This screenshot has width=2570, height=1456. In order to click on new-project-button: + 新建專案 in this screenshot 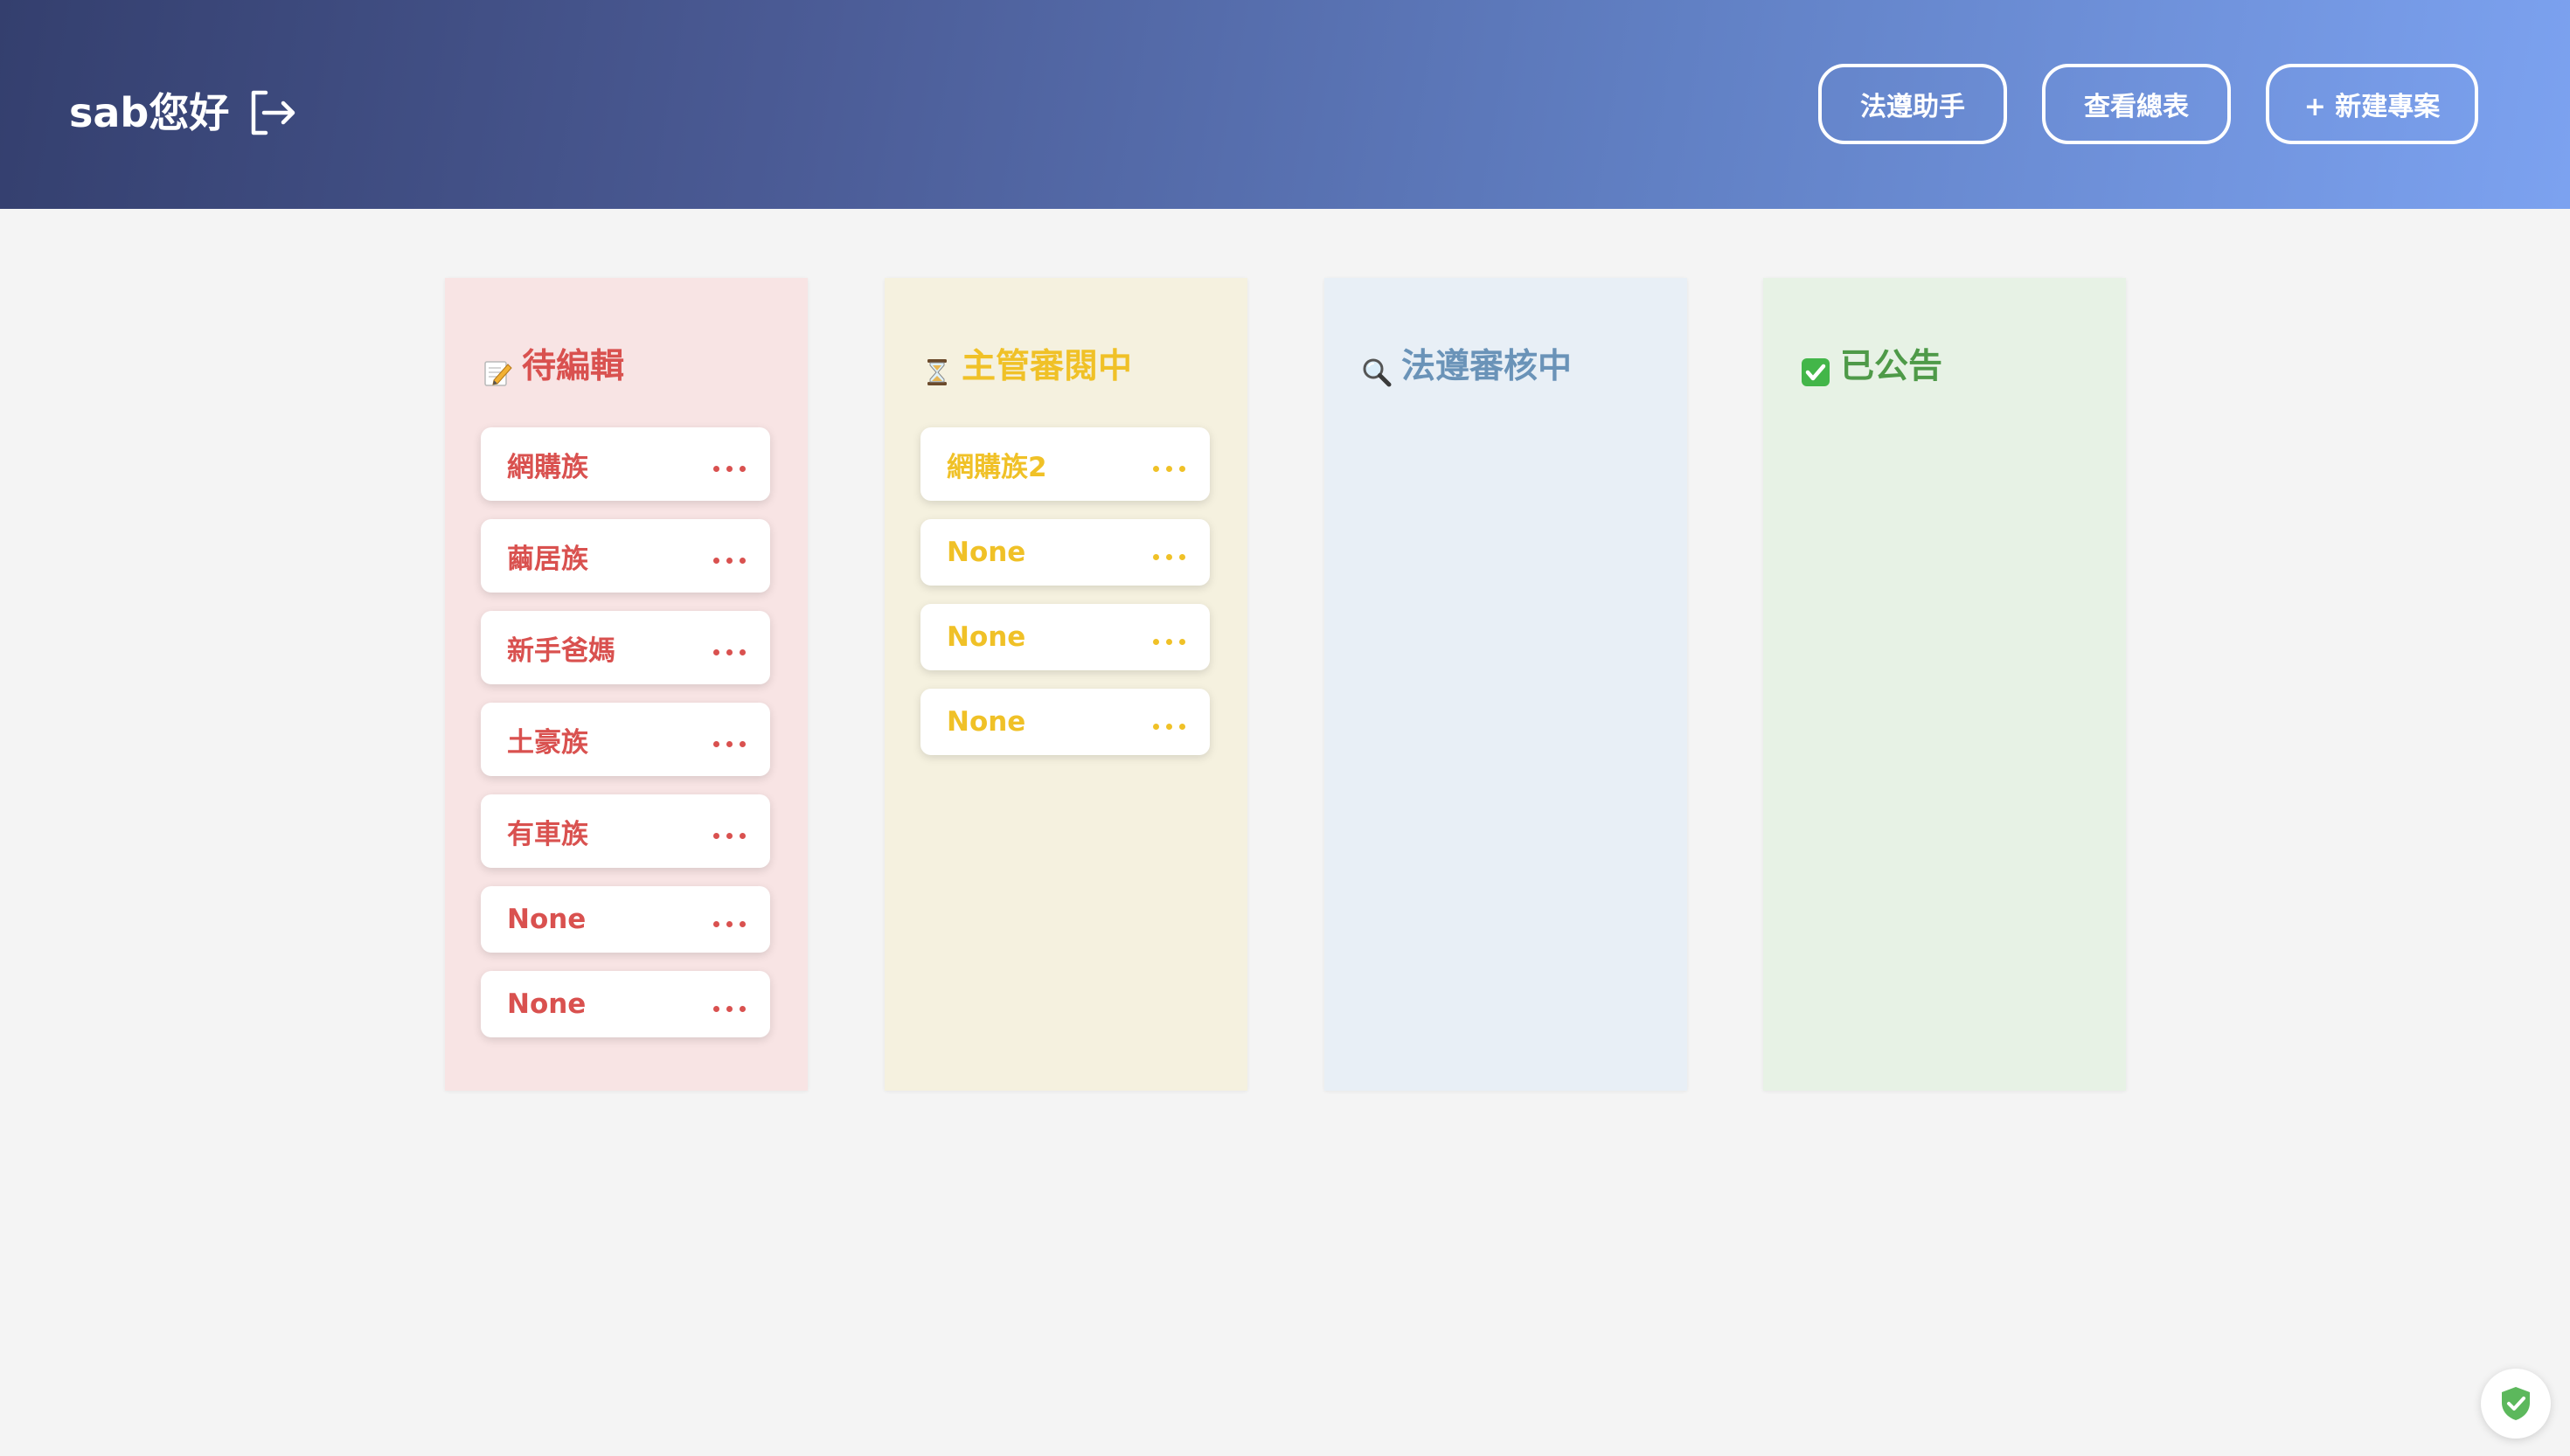, I will do `click(2372, 104)`.